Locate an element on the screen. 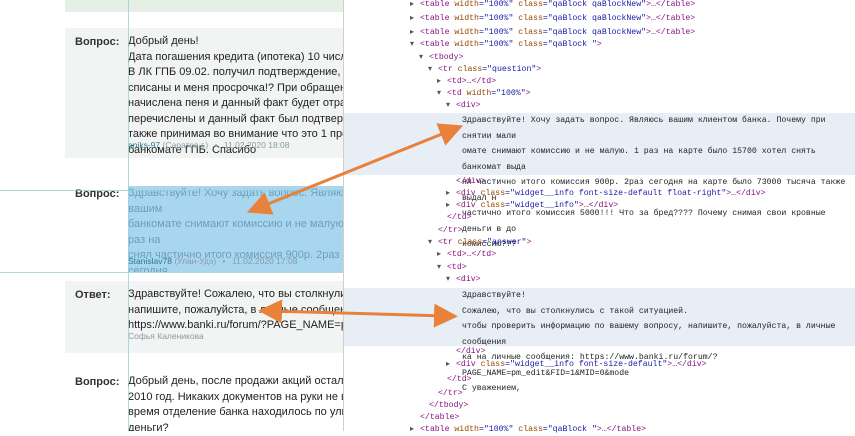  post-label: Ответ: is located at coordinates (93, 295).